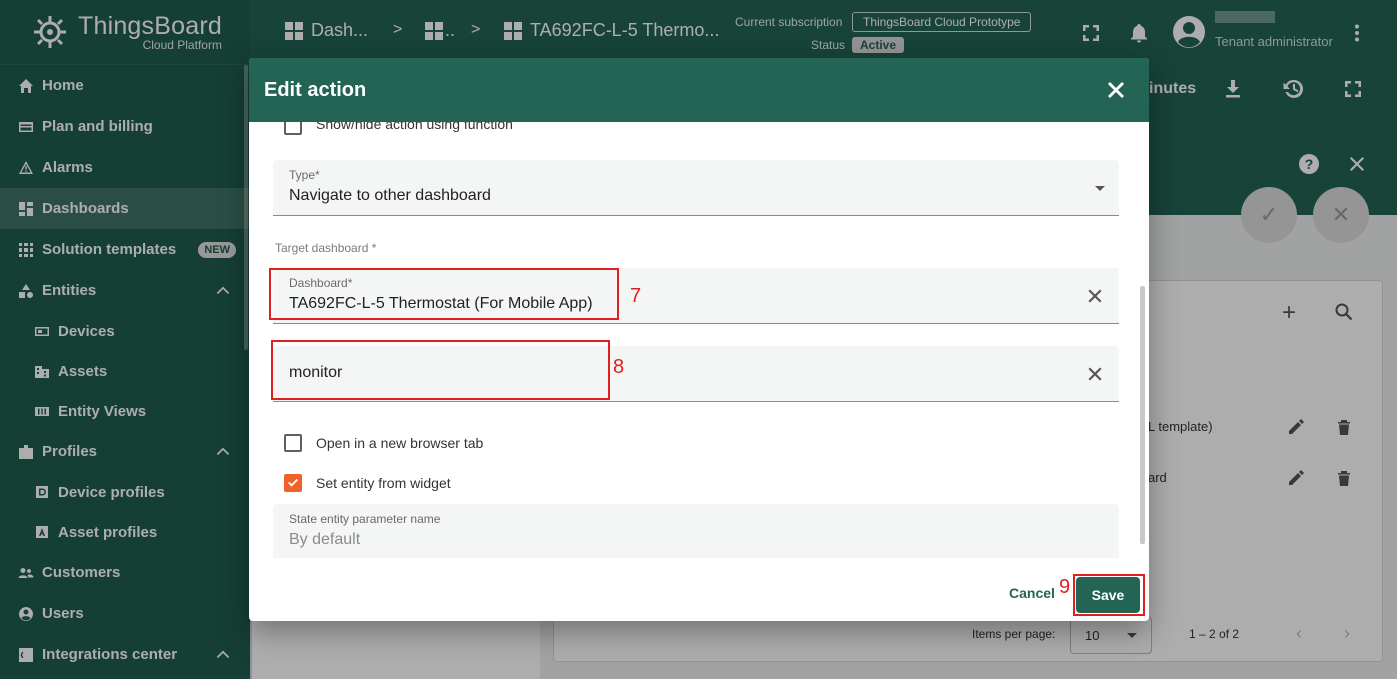  What do you see at coordinates (383, 483) in the screenshot?
I see `set-entity-label: Set entity from widget` at bounding box center [383, 483].